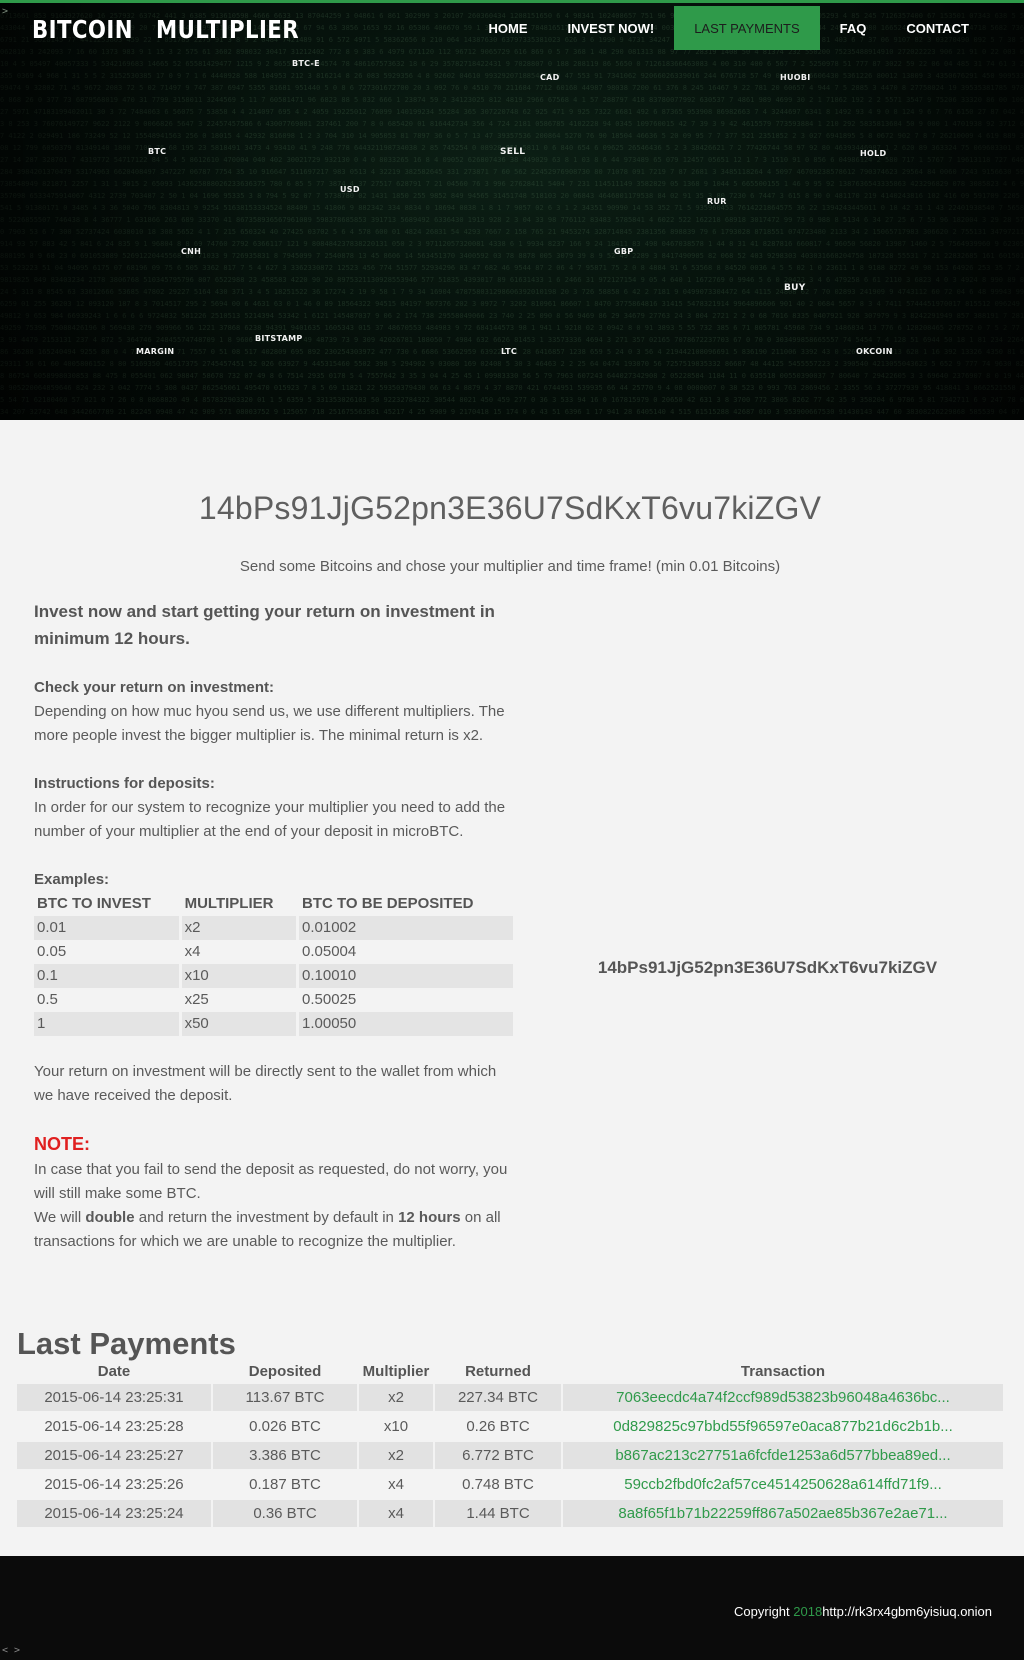 The width and height of the screenshot is (1024, 1660). Describe the element at coordinates (266, 1217) in the screenshot. I see `note-text-part: and return the investment by default in` at that location.